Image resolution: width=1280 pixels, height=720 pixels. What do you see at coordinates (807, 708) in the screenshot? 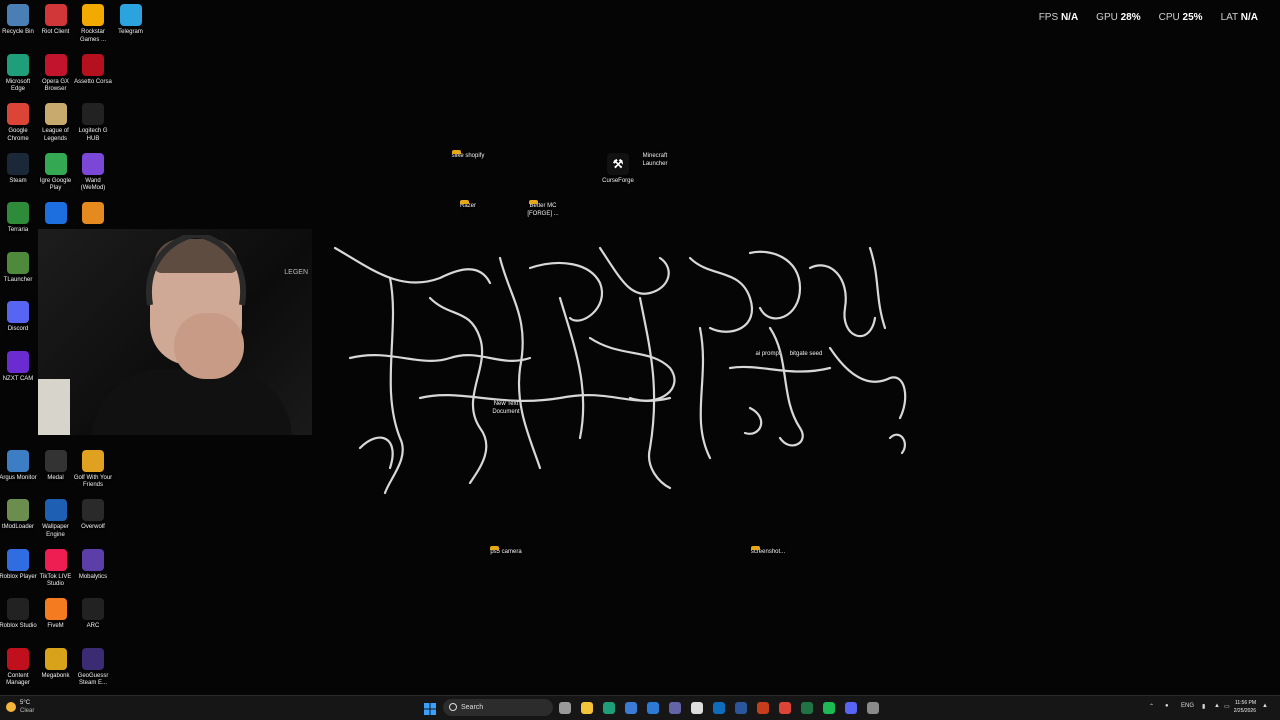
I see `excel-icon` at bounding box center [807, 708].